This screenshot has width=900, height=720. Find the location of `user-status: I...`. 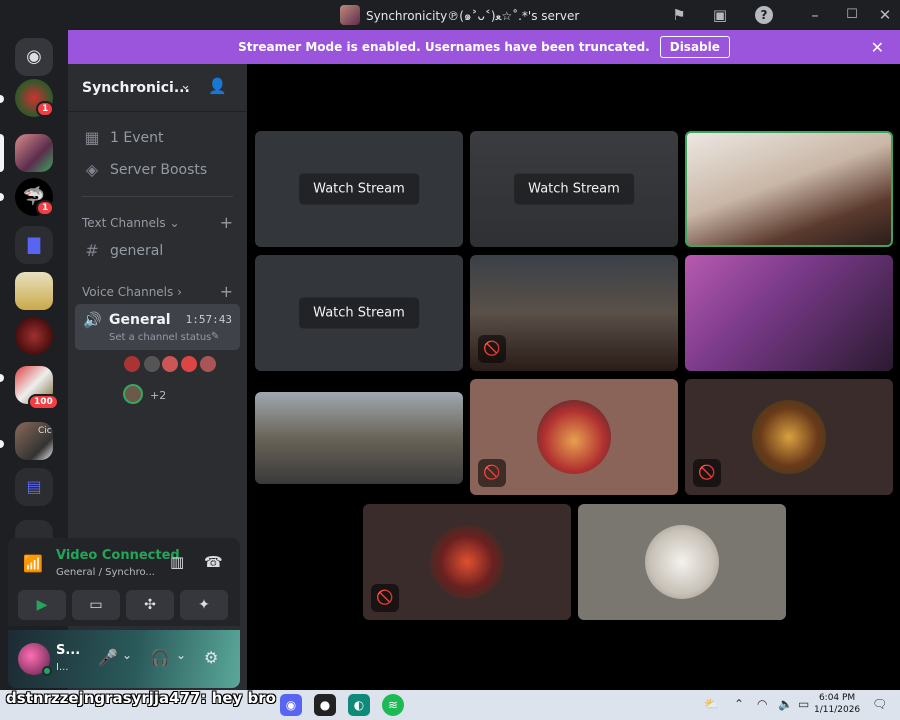

user-status: I... is located at coordinates (62, 667).